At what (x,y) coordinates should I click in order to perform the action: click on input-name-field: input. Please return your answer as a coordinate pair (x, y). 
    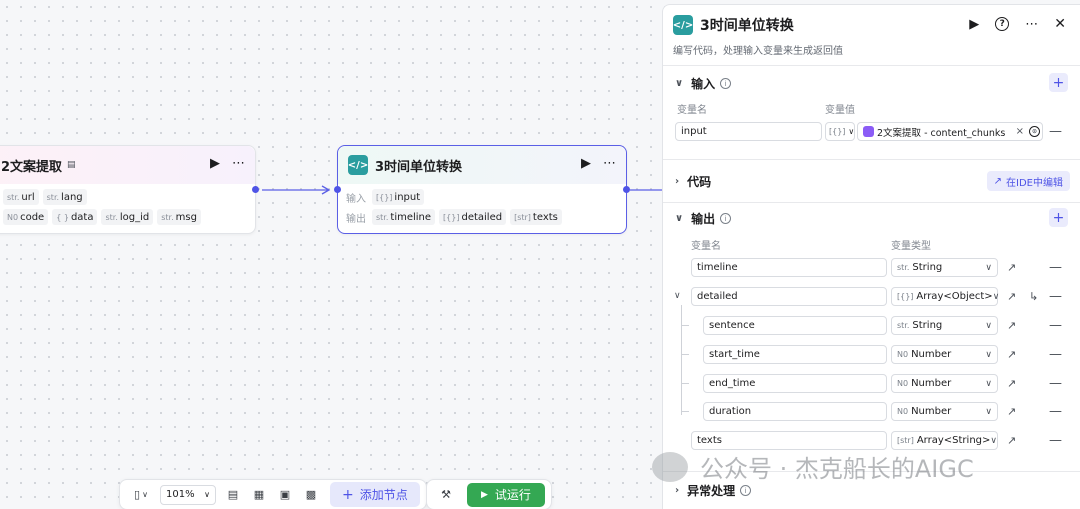
    Looking at the image, I should click on (748, 131).